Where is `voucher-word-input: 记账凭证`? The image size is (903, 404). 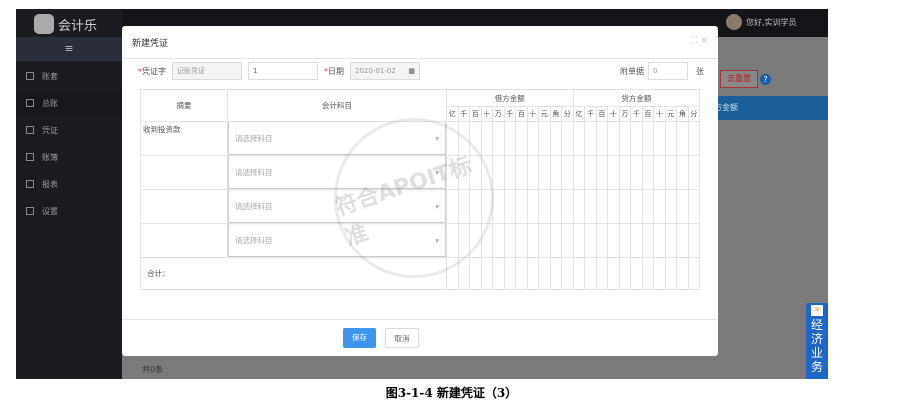 voucher-word-input: 记账凭证 is located at coordinates (207, 71).